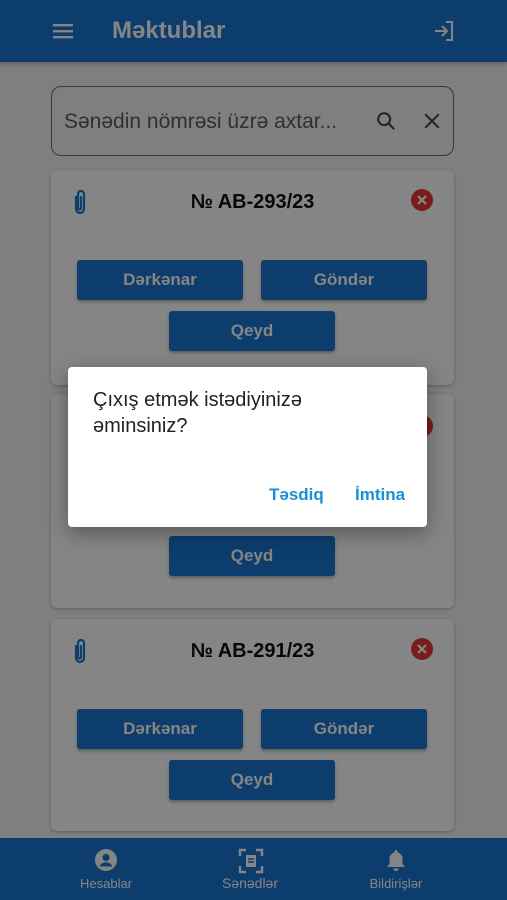 This screenshot has height=900, width=507. I want to click on confirm-button: Təsdiq, so click(296, 495).